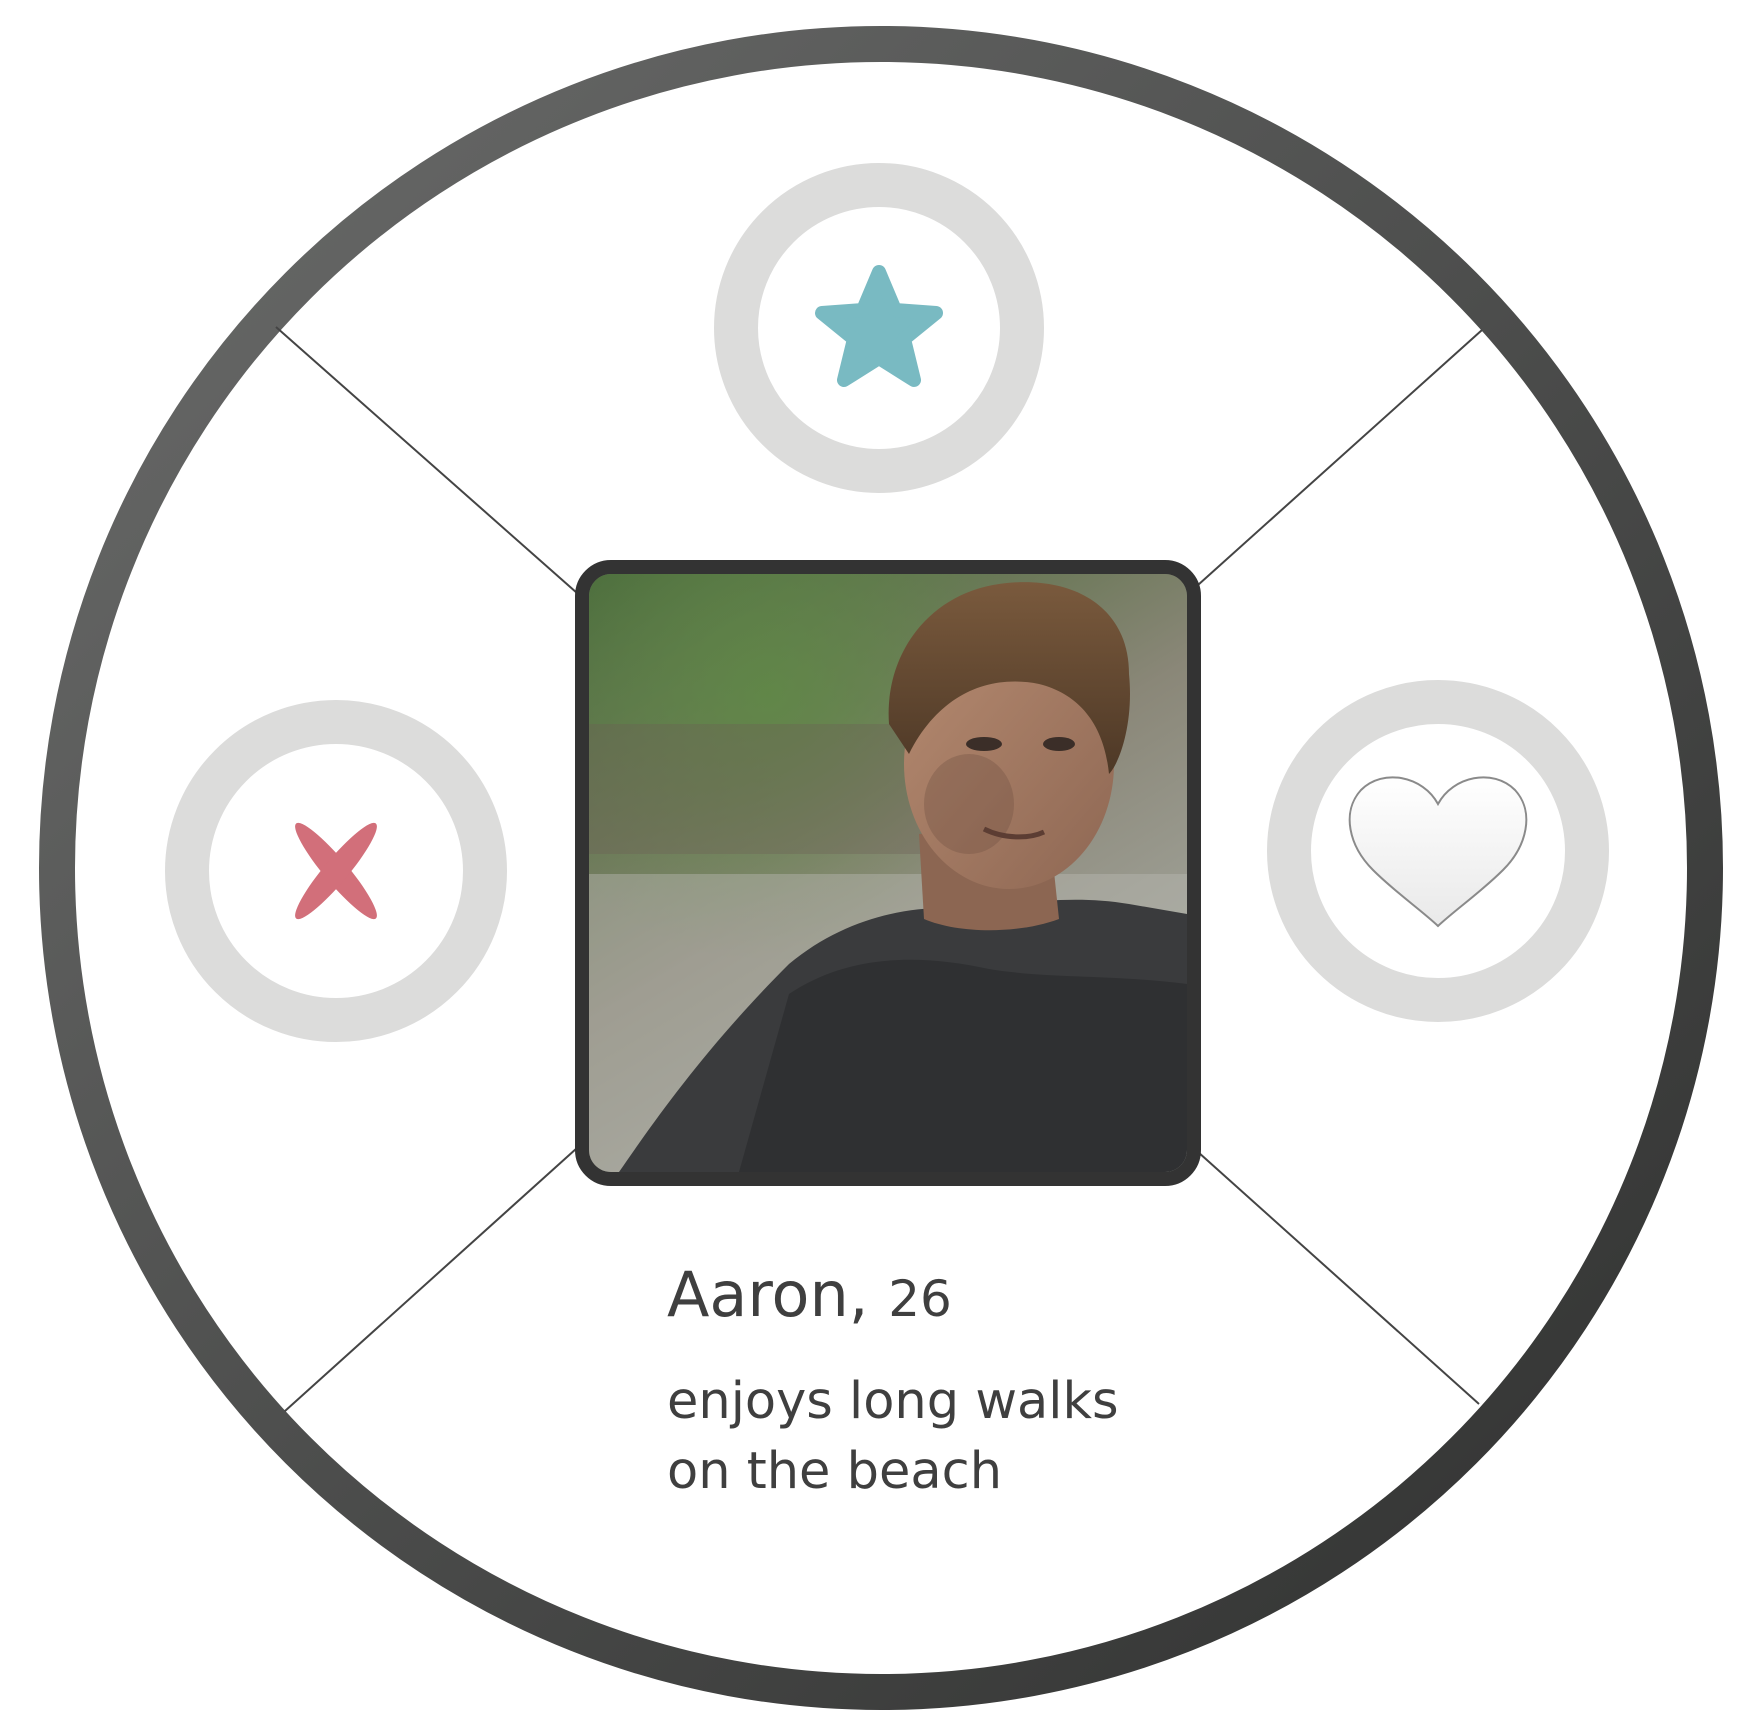  What do you see at coordinates (969, 804) in the screenshot?
I see `photo-cheek-shadow` at bounding box center [969, 804].